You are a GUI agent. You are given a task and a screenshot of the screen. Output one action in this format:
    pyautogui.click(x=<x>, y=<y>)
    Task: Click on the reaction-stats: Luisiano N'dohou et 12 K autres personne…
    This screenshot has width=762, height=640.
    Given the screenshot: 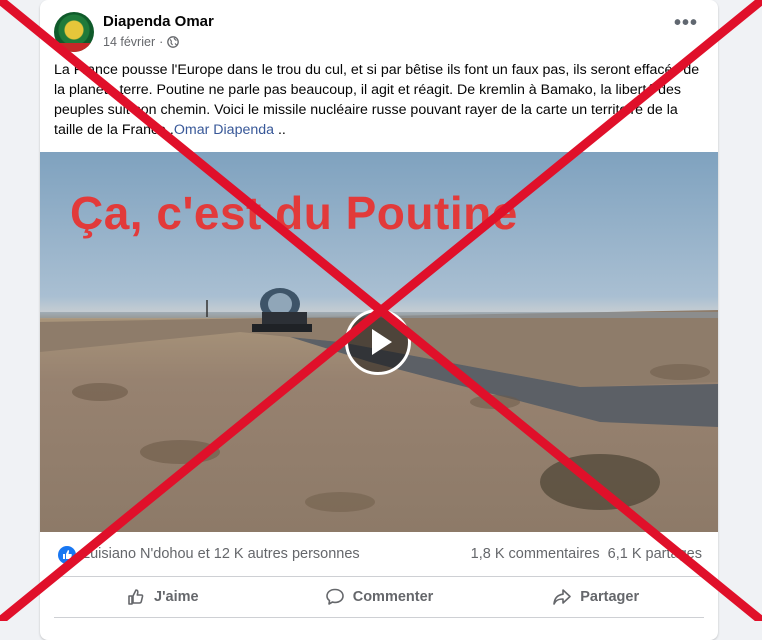 What is the action you would take?
    pyautogui.click(x=379, y=556)
    